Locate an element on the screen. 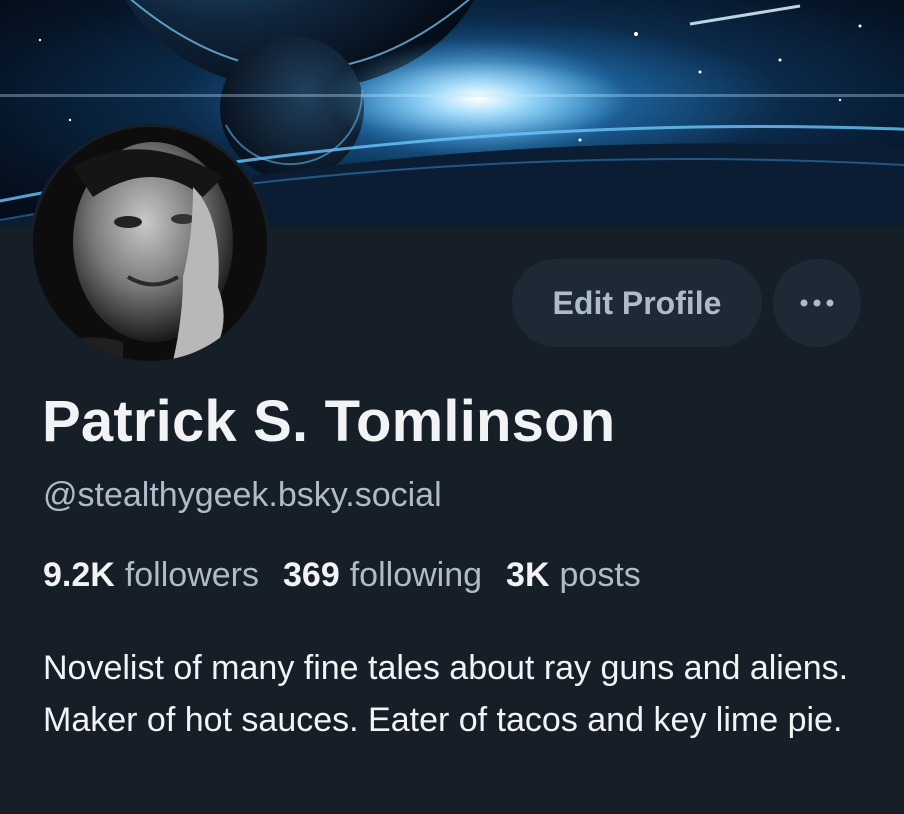  more-options-button is located at coordinates (817, 303).